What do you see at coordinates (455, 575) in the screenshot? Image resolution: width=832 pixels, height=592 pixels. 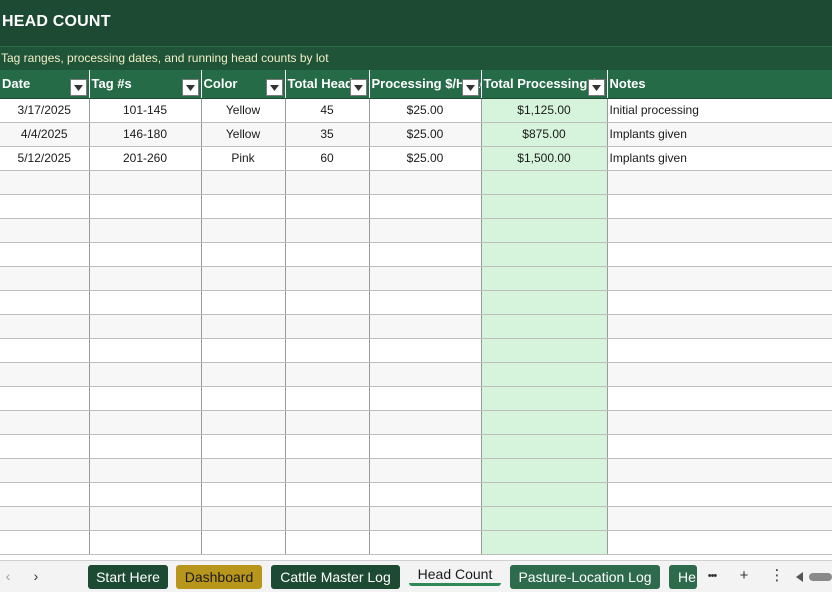 I see `tab-head-count: Head Count` at bounding box center [455, 575].